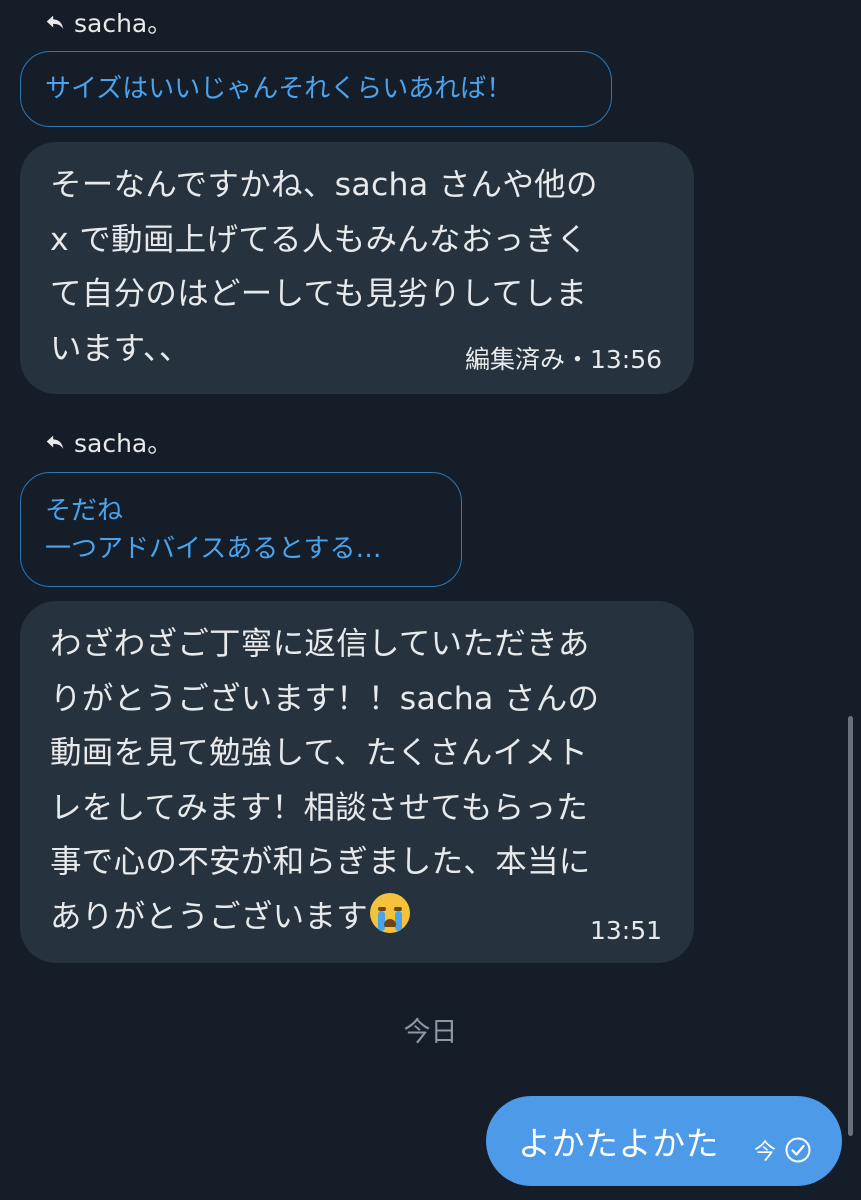 The width and height of the screenshot is (861, 1200). Describe the element at coordinates (324, 185) in the screenshot. I see `message-line: そーなんですかね、sacha さんや他の` at that location.